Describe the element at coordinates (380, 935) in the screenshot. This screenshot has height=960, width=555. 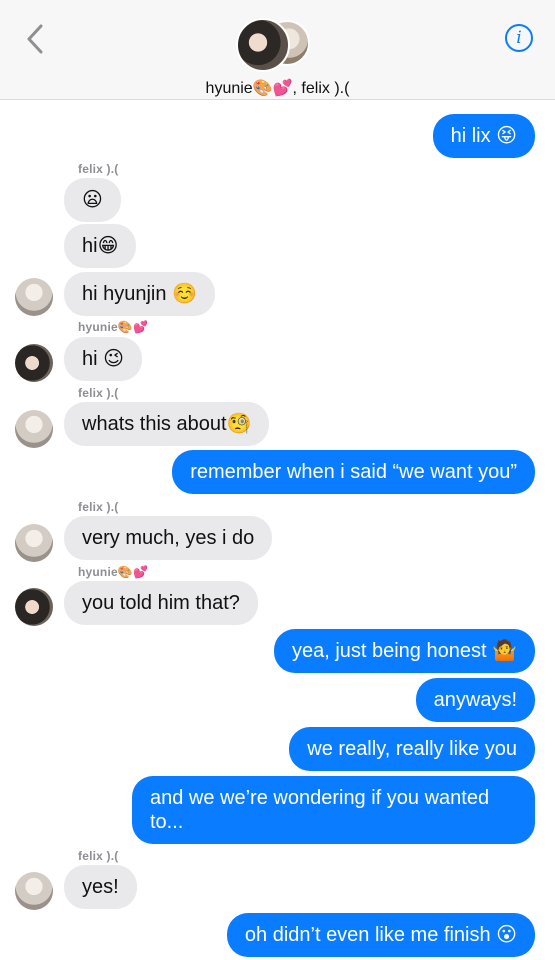
I see `message-bubble: oh didn’t even like me finish 😮` at that location.